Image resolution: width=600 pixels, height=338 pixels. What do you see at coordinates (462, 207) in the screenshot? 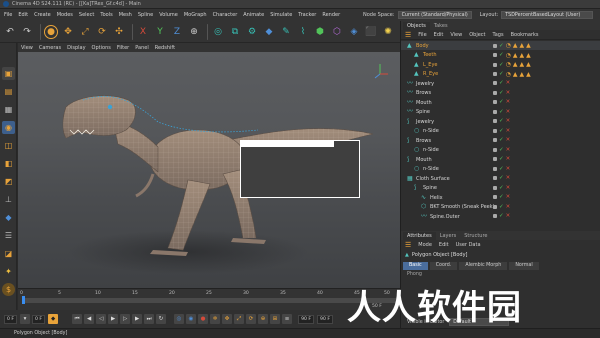
I see `object-name: BKT Smooth (Sneak Peek)` at bounding box center [462, 207].